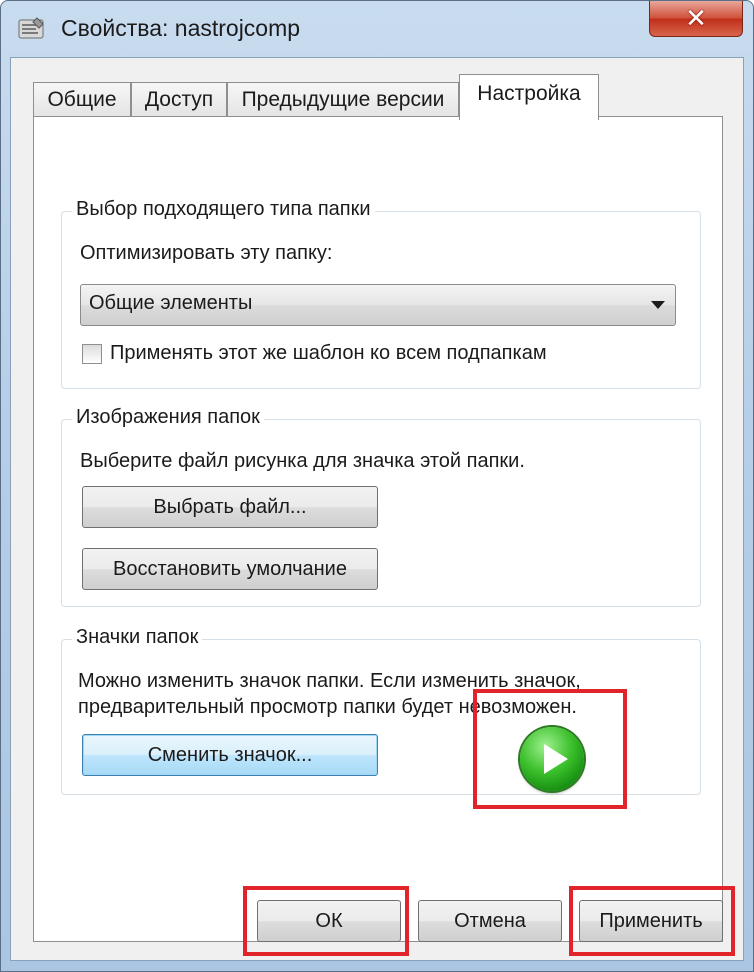  Describe the element at coordinates (529, 97) in the screenshot. I see `tab-customize: Настройка` at that location.